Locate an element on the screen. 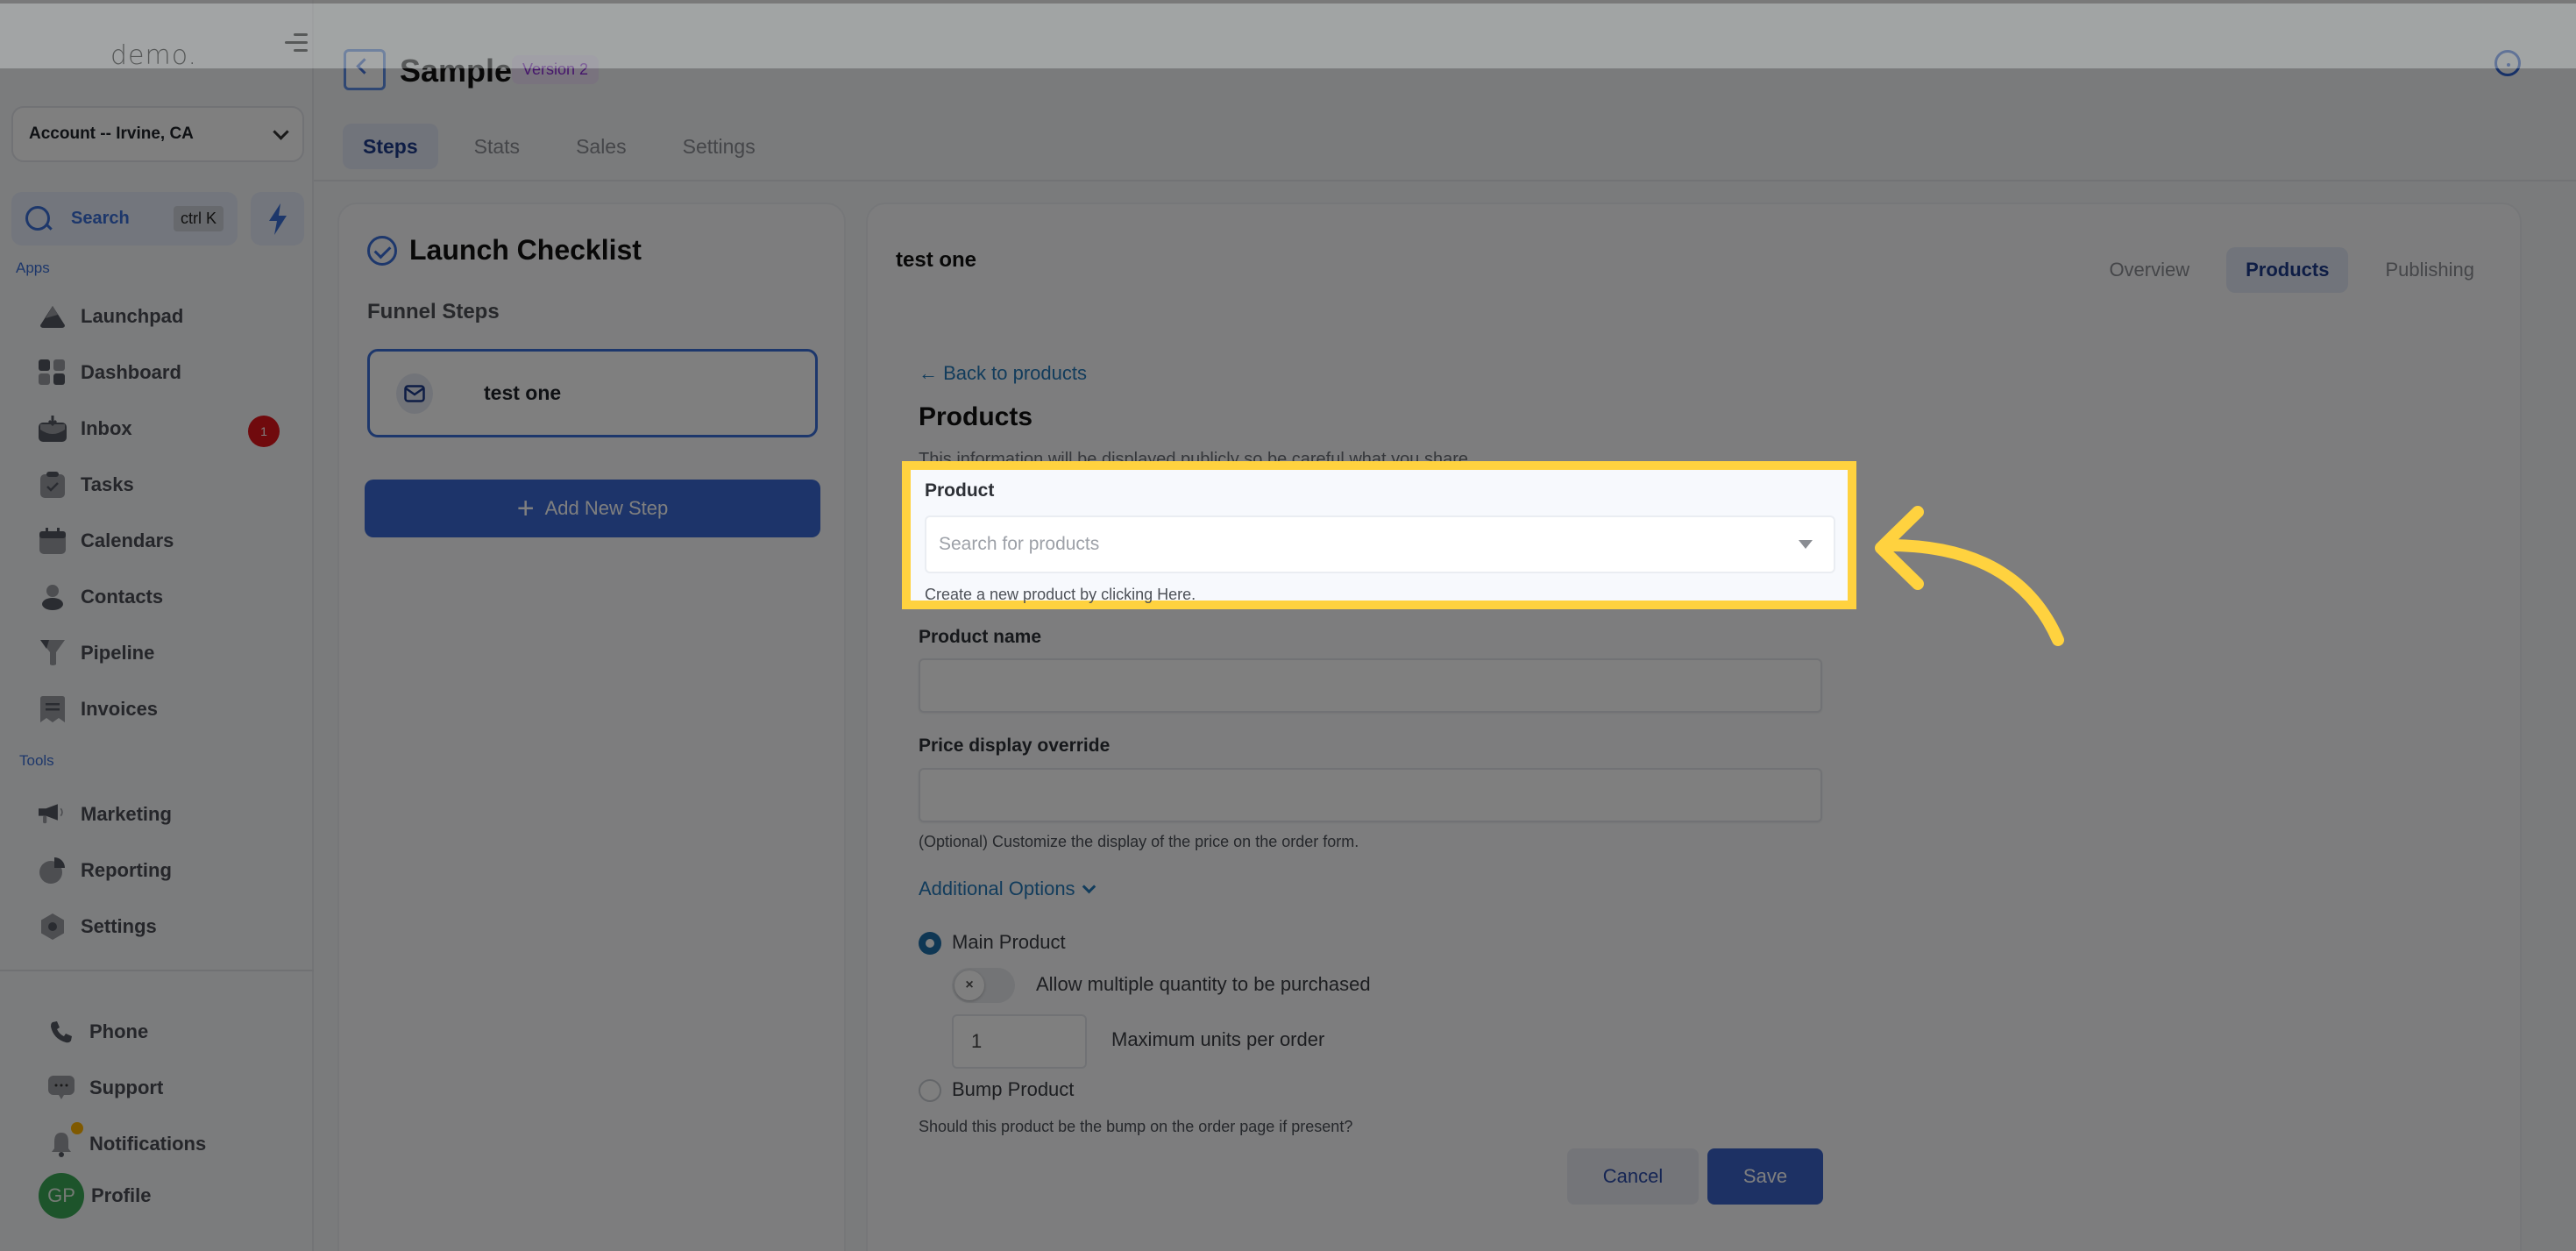 The height and width of the screenshot is (1251, 2576). product-search-dropdown: Search for products is located at coordinates (1380, 544).